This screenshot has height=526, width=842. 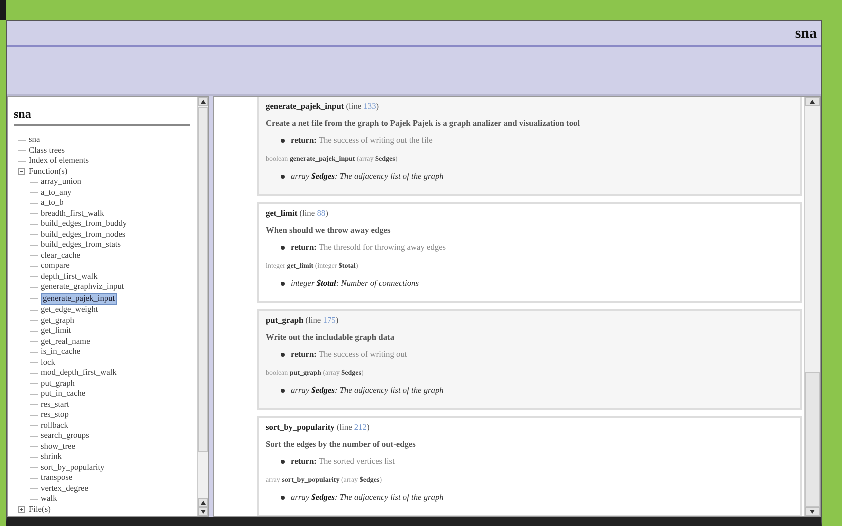 What do you see at coordinates (529, 355) in the screenshot?
I see `return-text: return: The success of writing out` at bounding box center [529, 355].